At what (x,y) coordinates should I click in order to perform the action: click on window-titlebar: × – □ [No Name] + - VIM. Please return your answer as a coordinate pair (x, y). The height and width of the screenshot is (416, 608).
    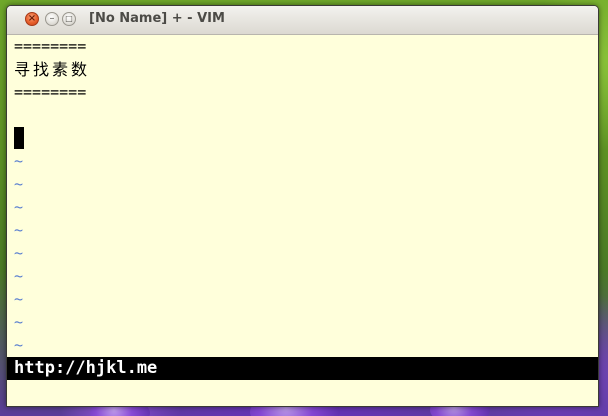
    Looking at the image, I should click on (302, 20).